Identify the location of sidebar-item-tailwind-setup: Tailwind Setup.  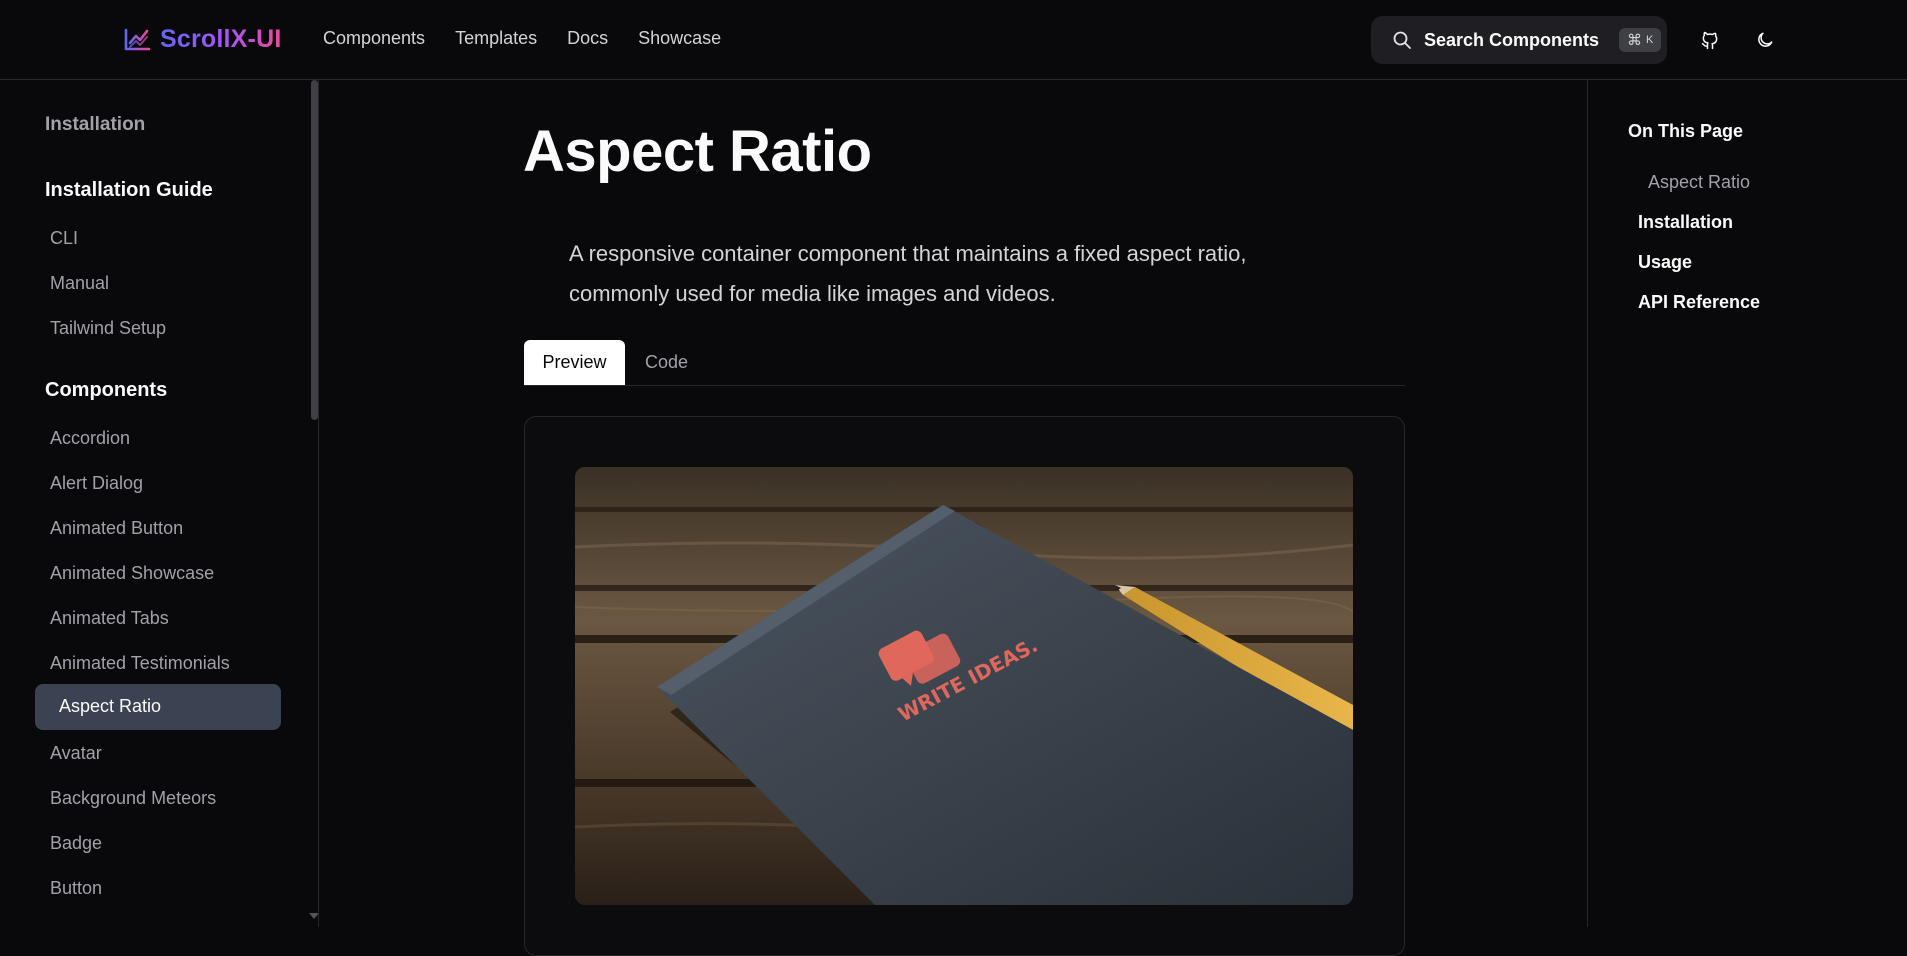
(108, 328).